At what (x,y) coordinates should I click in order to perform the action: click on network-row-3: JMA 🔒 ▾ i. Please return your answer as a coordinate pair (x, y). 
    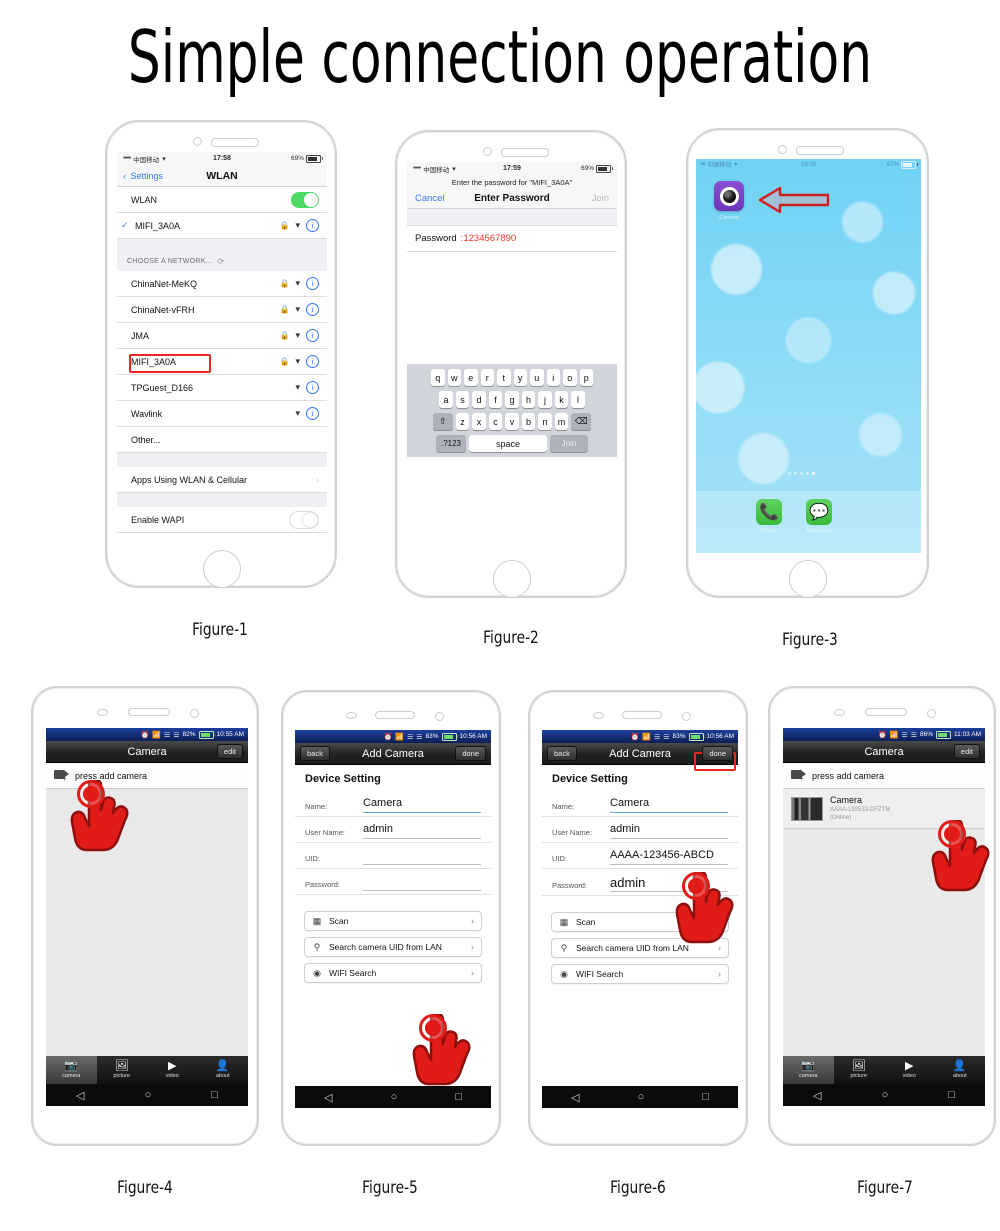
    Looking at the image, I should click on (222, 336).